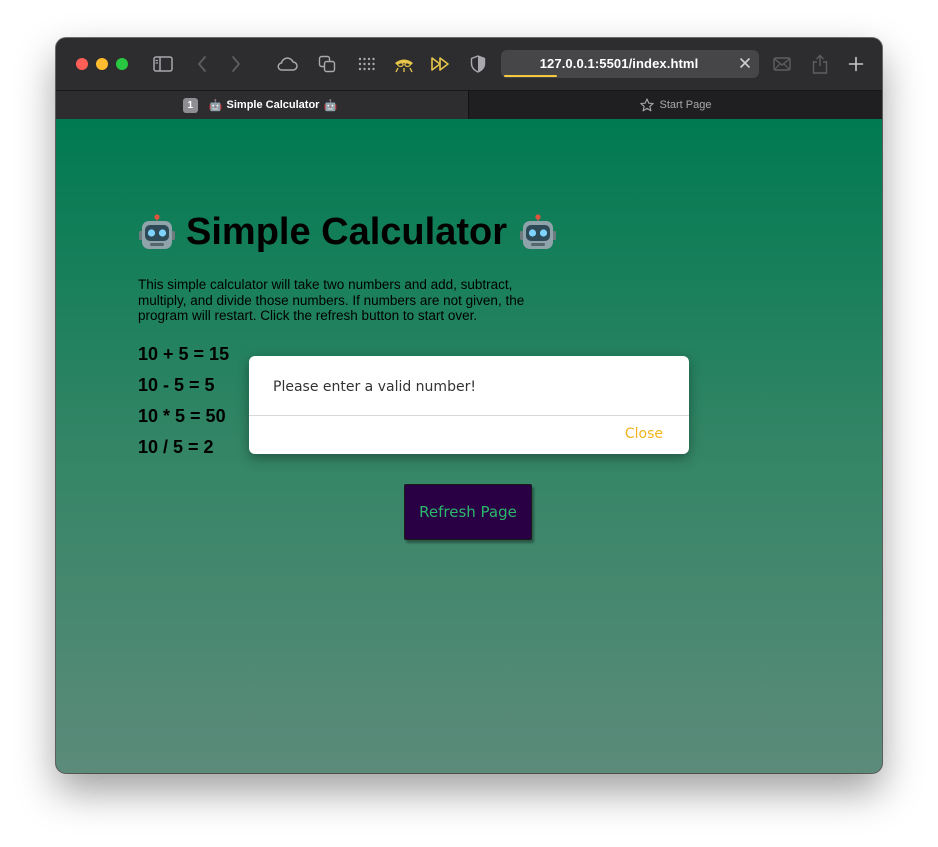 The height and width of the screenshot is (847, 938). I want to click on dialog-divider, so click(469, 415).